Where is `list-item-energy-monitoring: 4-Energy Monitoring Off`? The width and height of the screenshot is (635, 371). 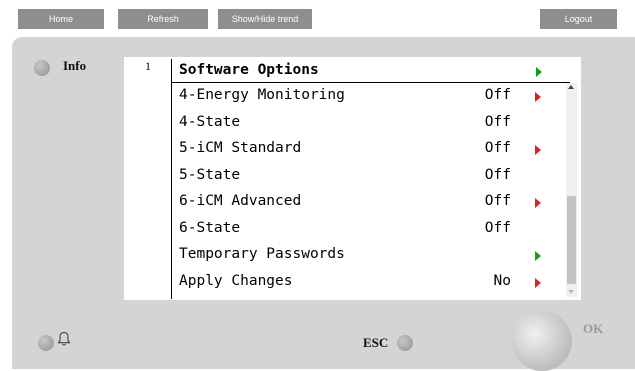 list-item-energy-monitoring: 4-Energy Monitoring Off is located at coordinates (368, 96).